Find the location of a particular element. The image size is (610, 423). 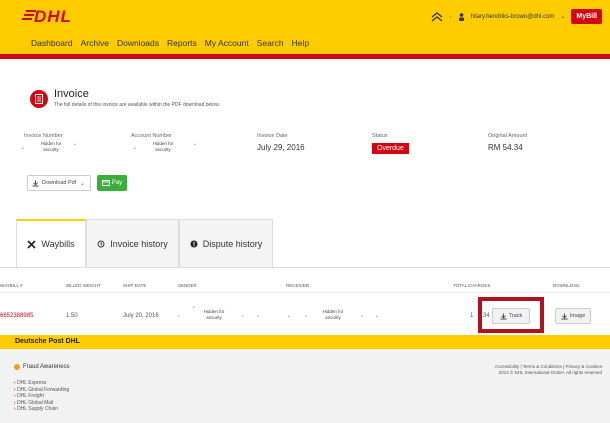

download-pdf-label: Download Pdf is located at coordinates (59, 183).